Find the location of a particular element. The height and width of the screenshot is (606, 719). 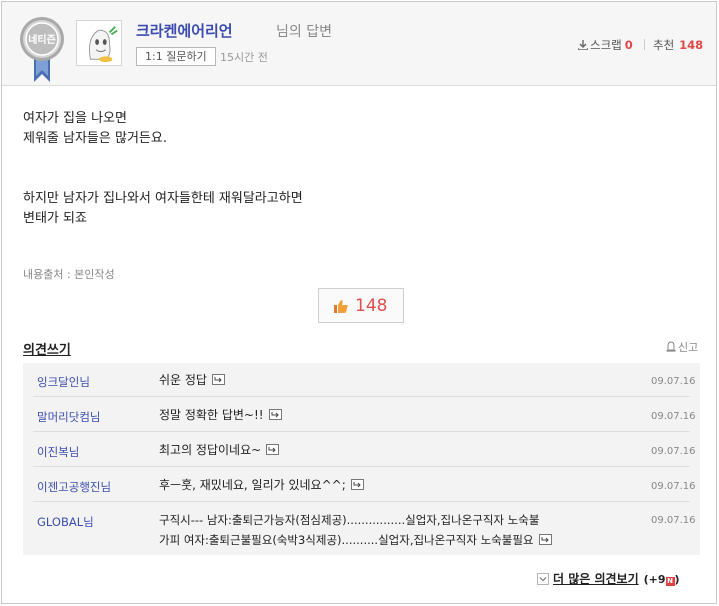

comment-text: 정말 정확한 답변~!! is located at coordinates (389, 415).